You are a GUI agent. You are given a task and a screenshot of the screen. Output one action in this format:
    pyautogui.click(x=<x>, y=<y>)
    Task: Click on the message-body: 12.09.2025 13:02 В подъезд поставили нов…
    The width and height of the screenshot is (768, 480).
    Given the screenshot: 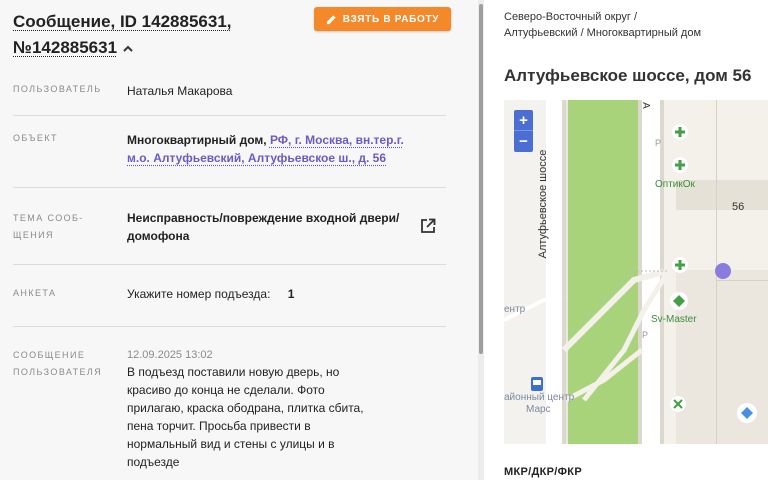 What is the action you would take?
    pyautogui.click(x=247, y=409)
    